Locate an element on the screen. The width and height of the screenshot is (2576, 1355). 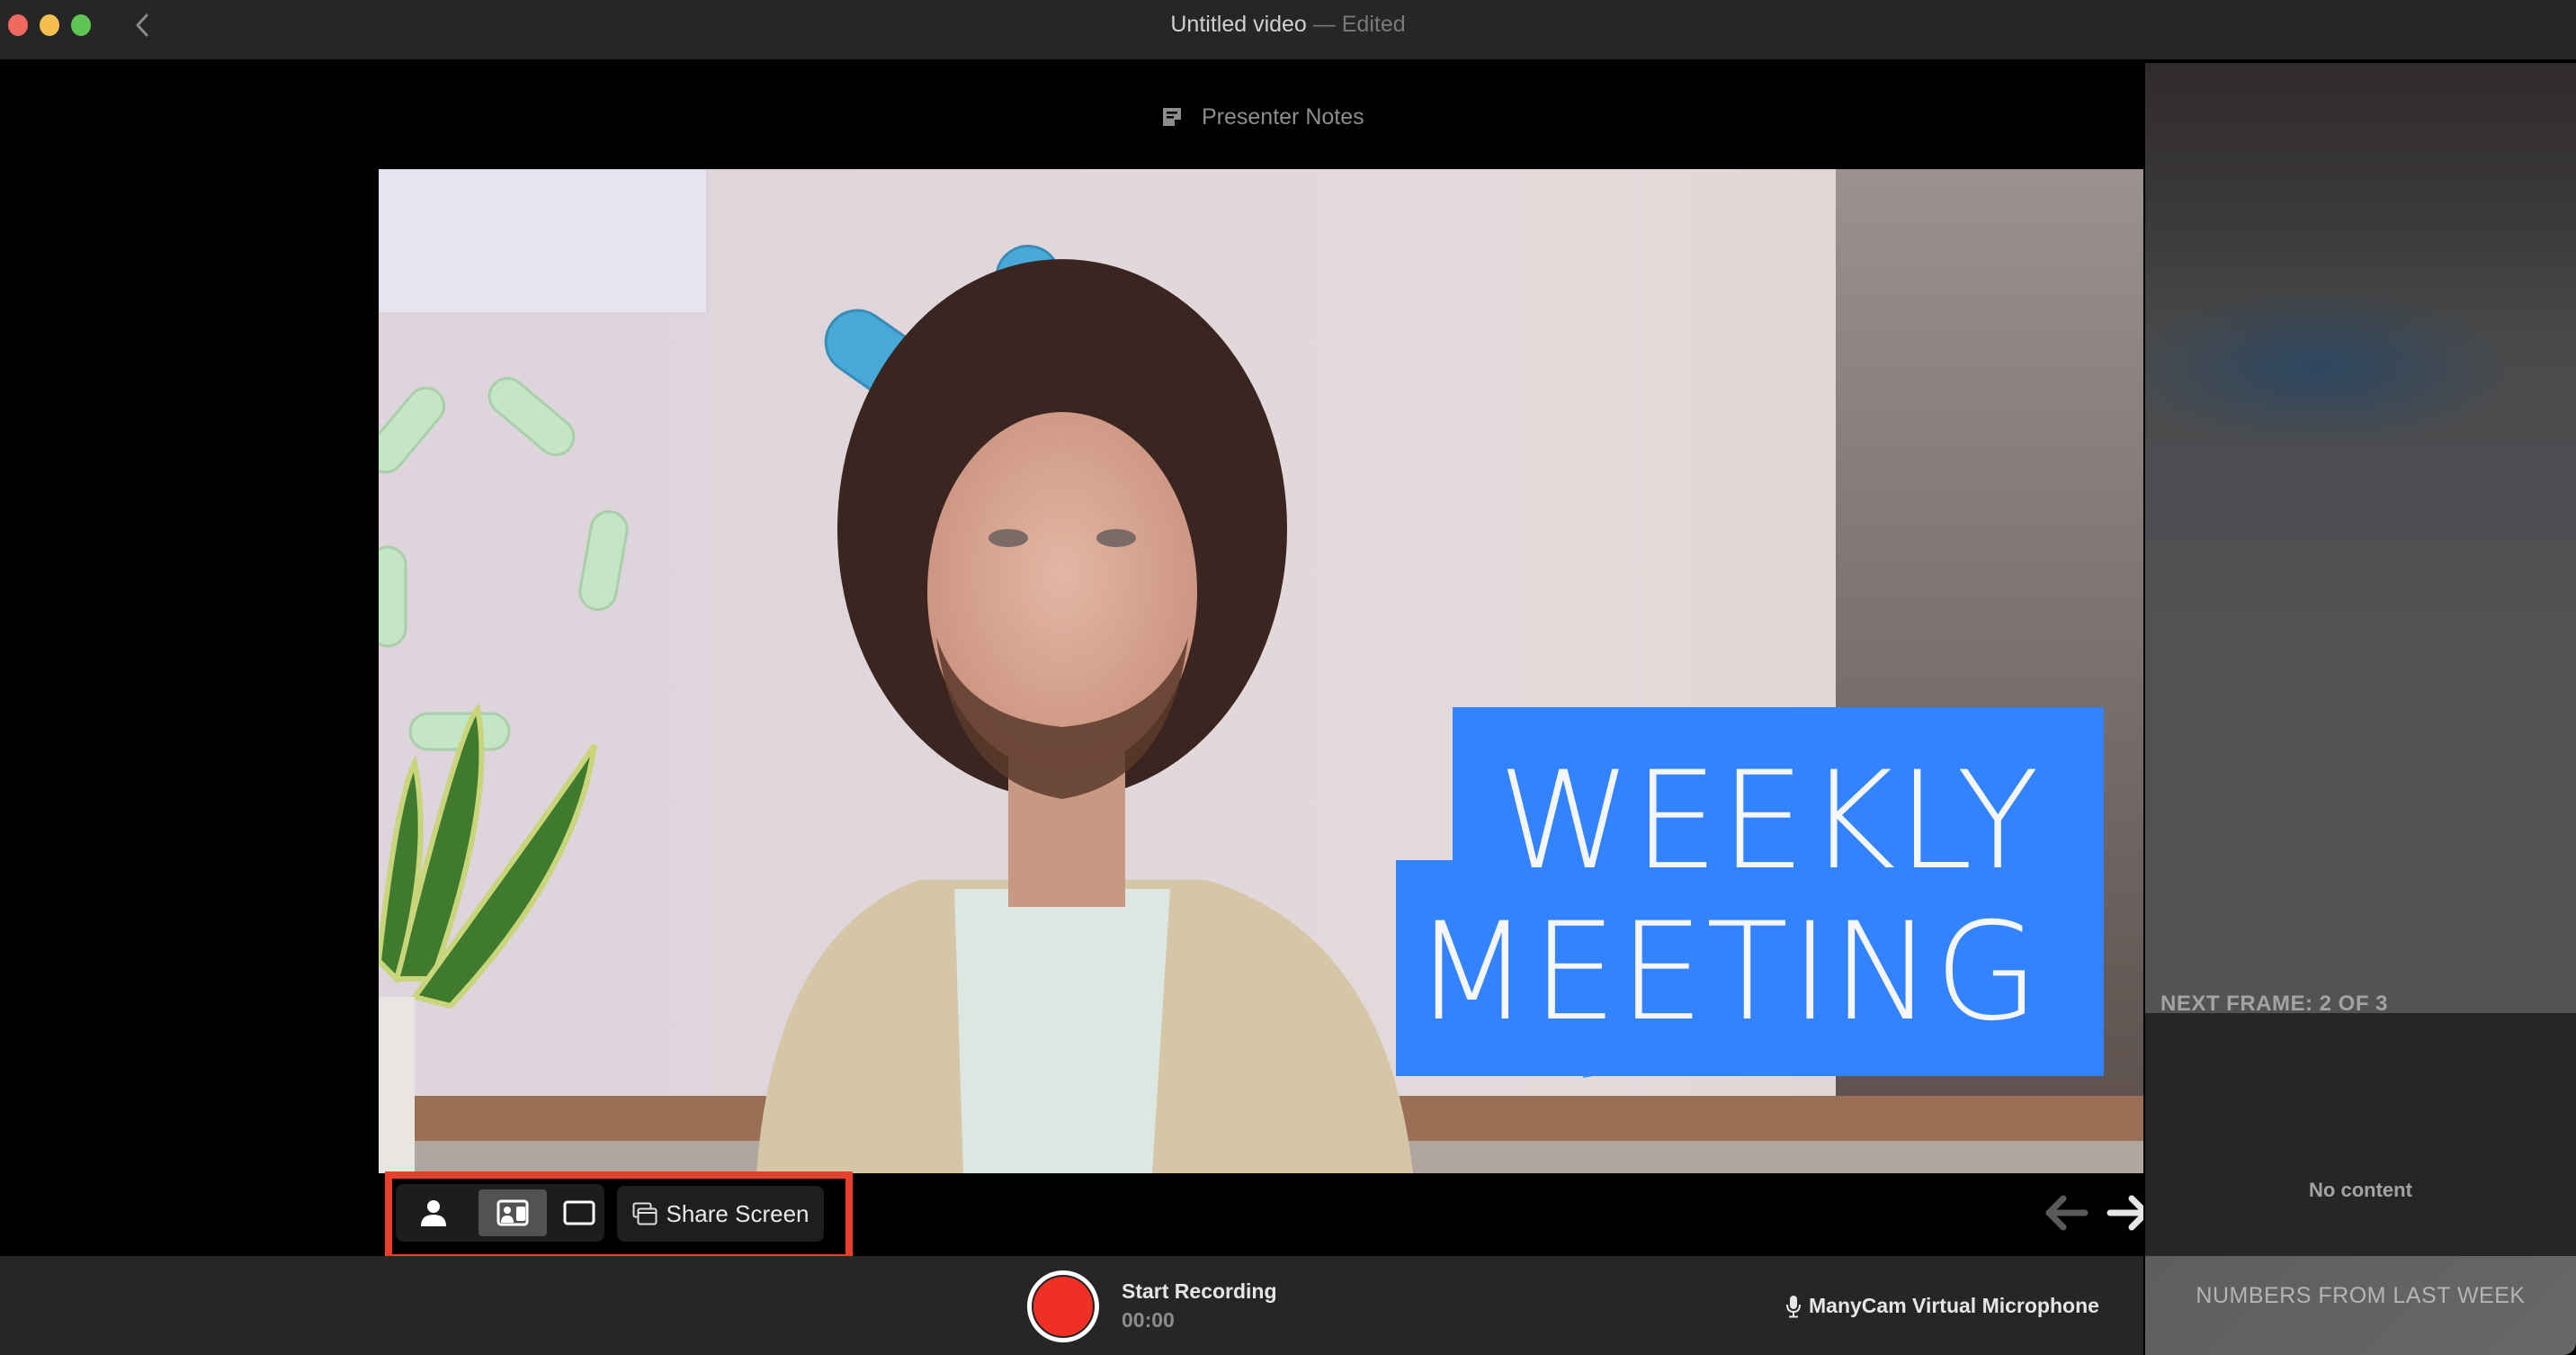
microphone-selector: ManyCam Virtual Microphone is located at coordinates (1942, 1306).